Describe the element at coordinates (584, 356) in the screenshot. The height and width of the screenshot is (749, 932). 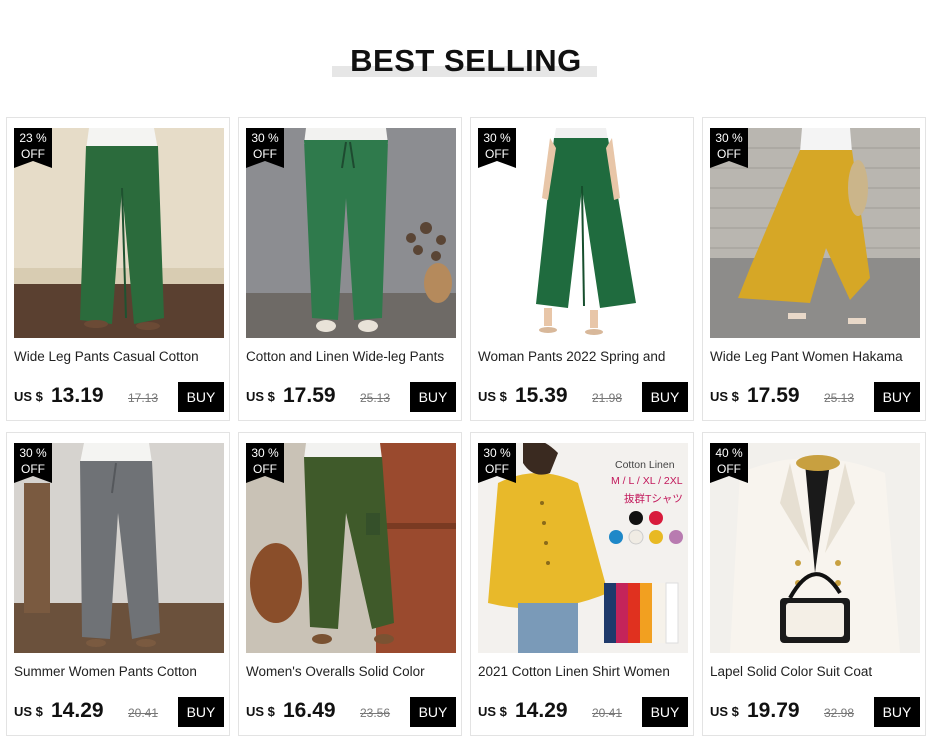
I see `product-name: Woman Pants 2022 Spring and` at that location.